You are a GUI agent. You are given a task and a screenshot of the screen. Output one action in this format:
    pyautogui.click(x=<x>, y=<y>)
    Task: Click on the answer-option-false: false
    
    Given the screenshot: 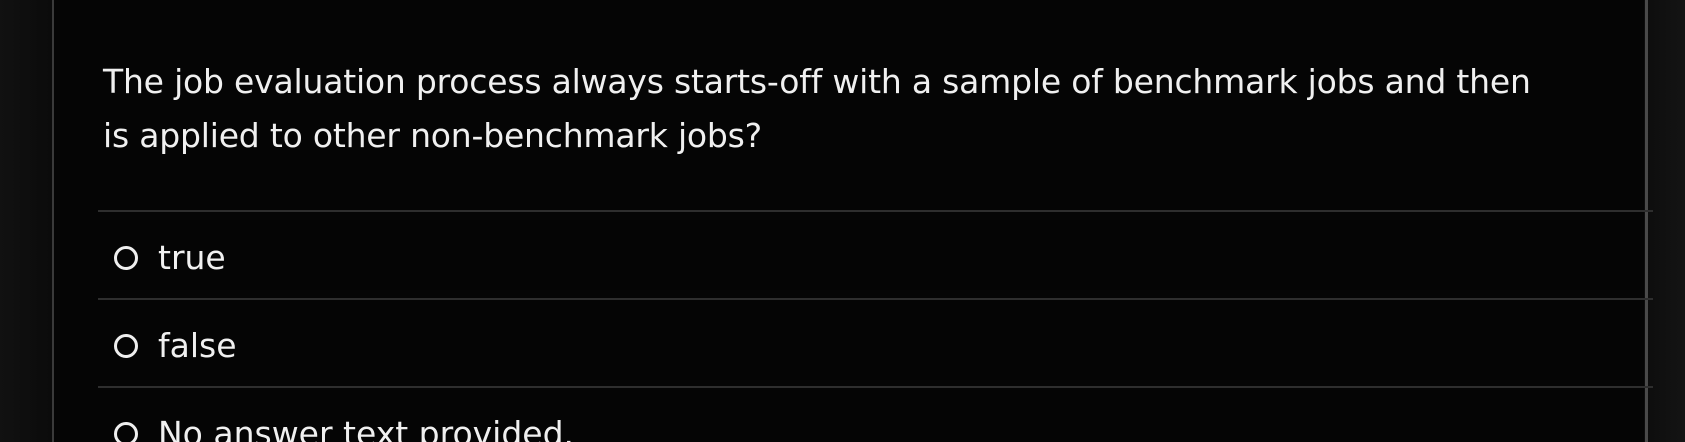 What is the action you would take?
    pyautogui.click(x=175, y=345)
    